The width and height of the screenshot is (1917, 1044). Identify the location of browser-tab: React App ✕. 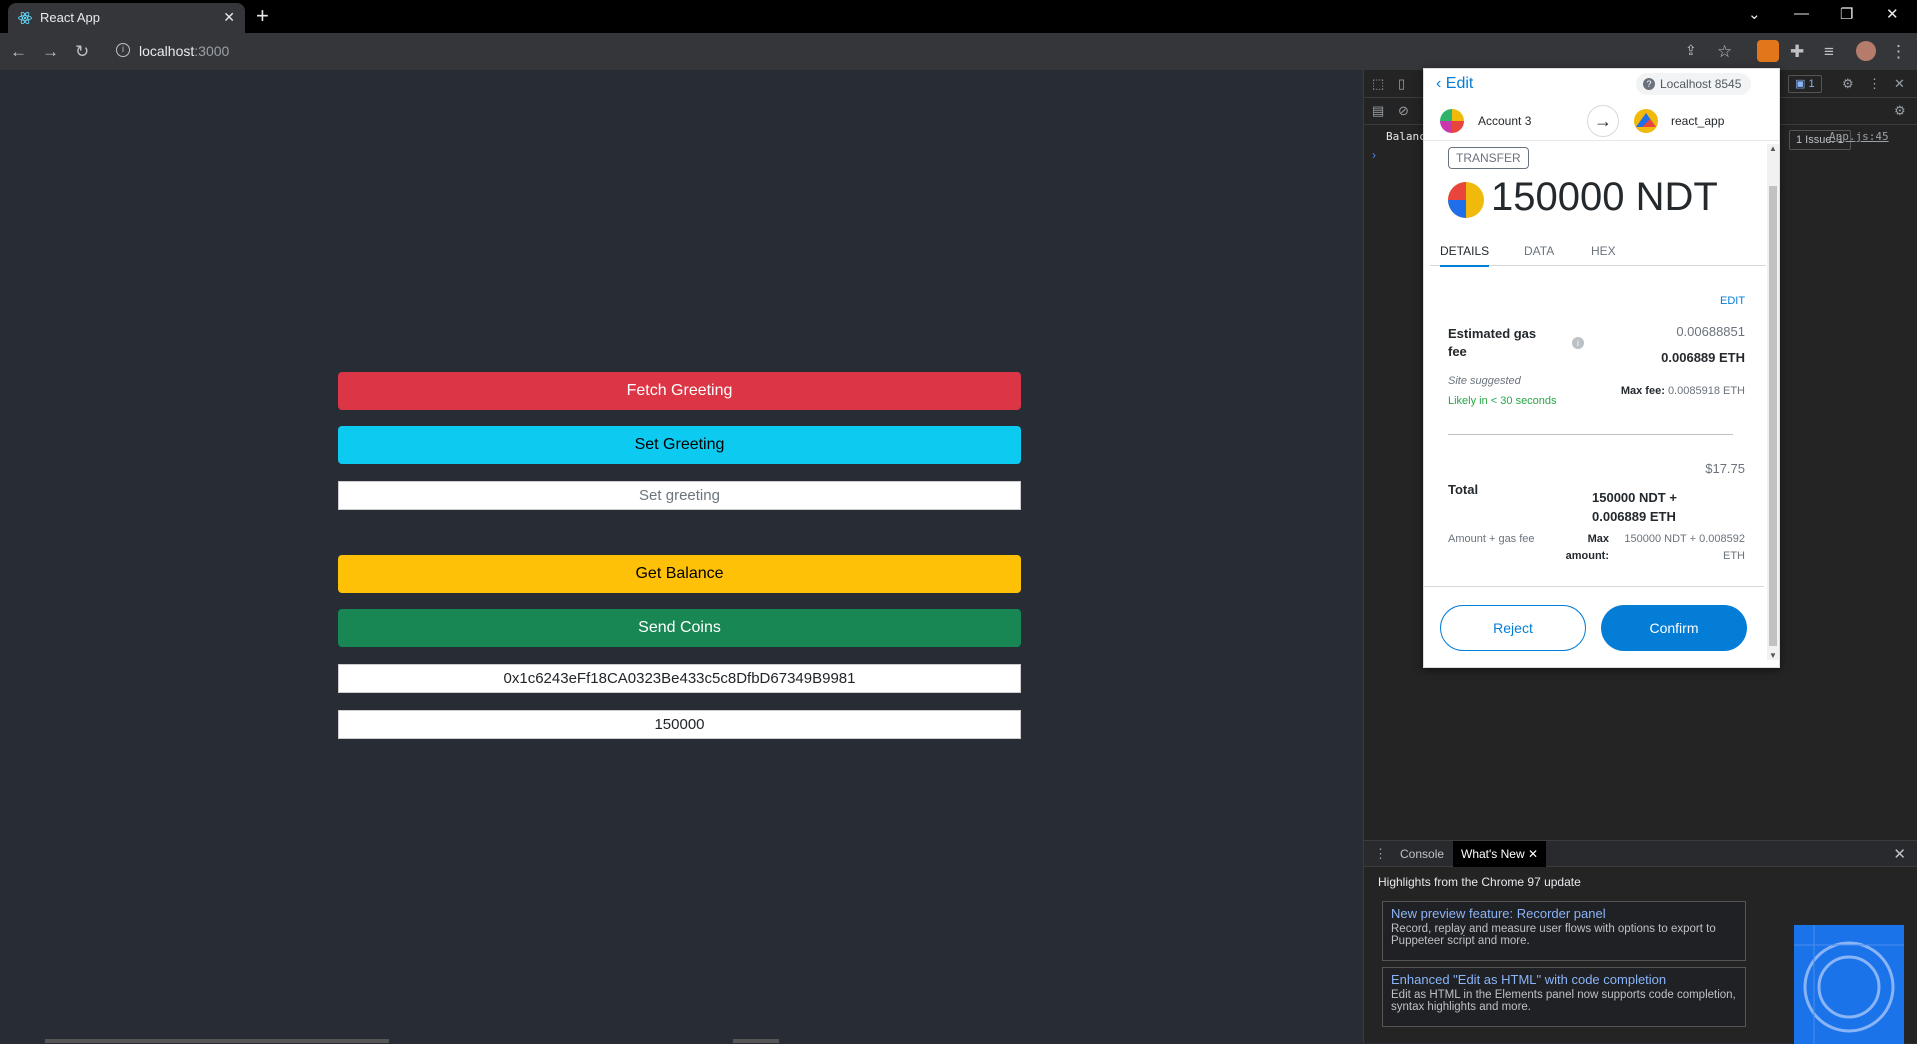
(126, 18).